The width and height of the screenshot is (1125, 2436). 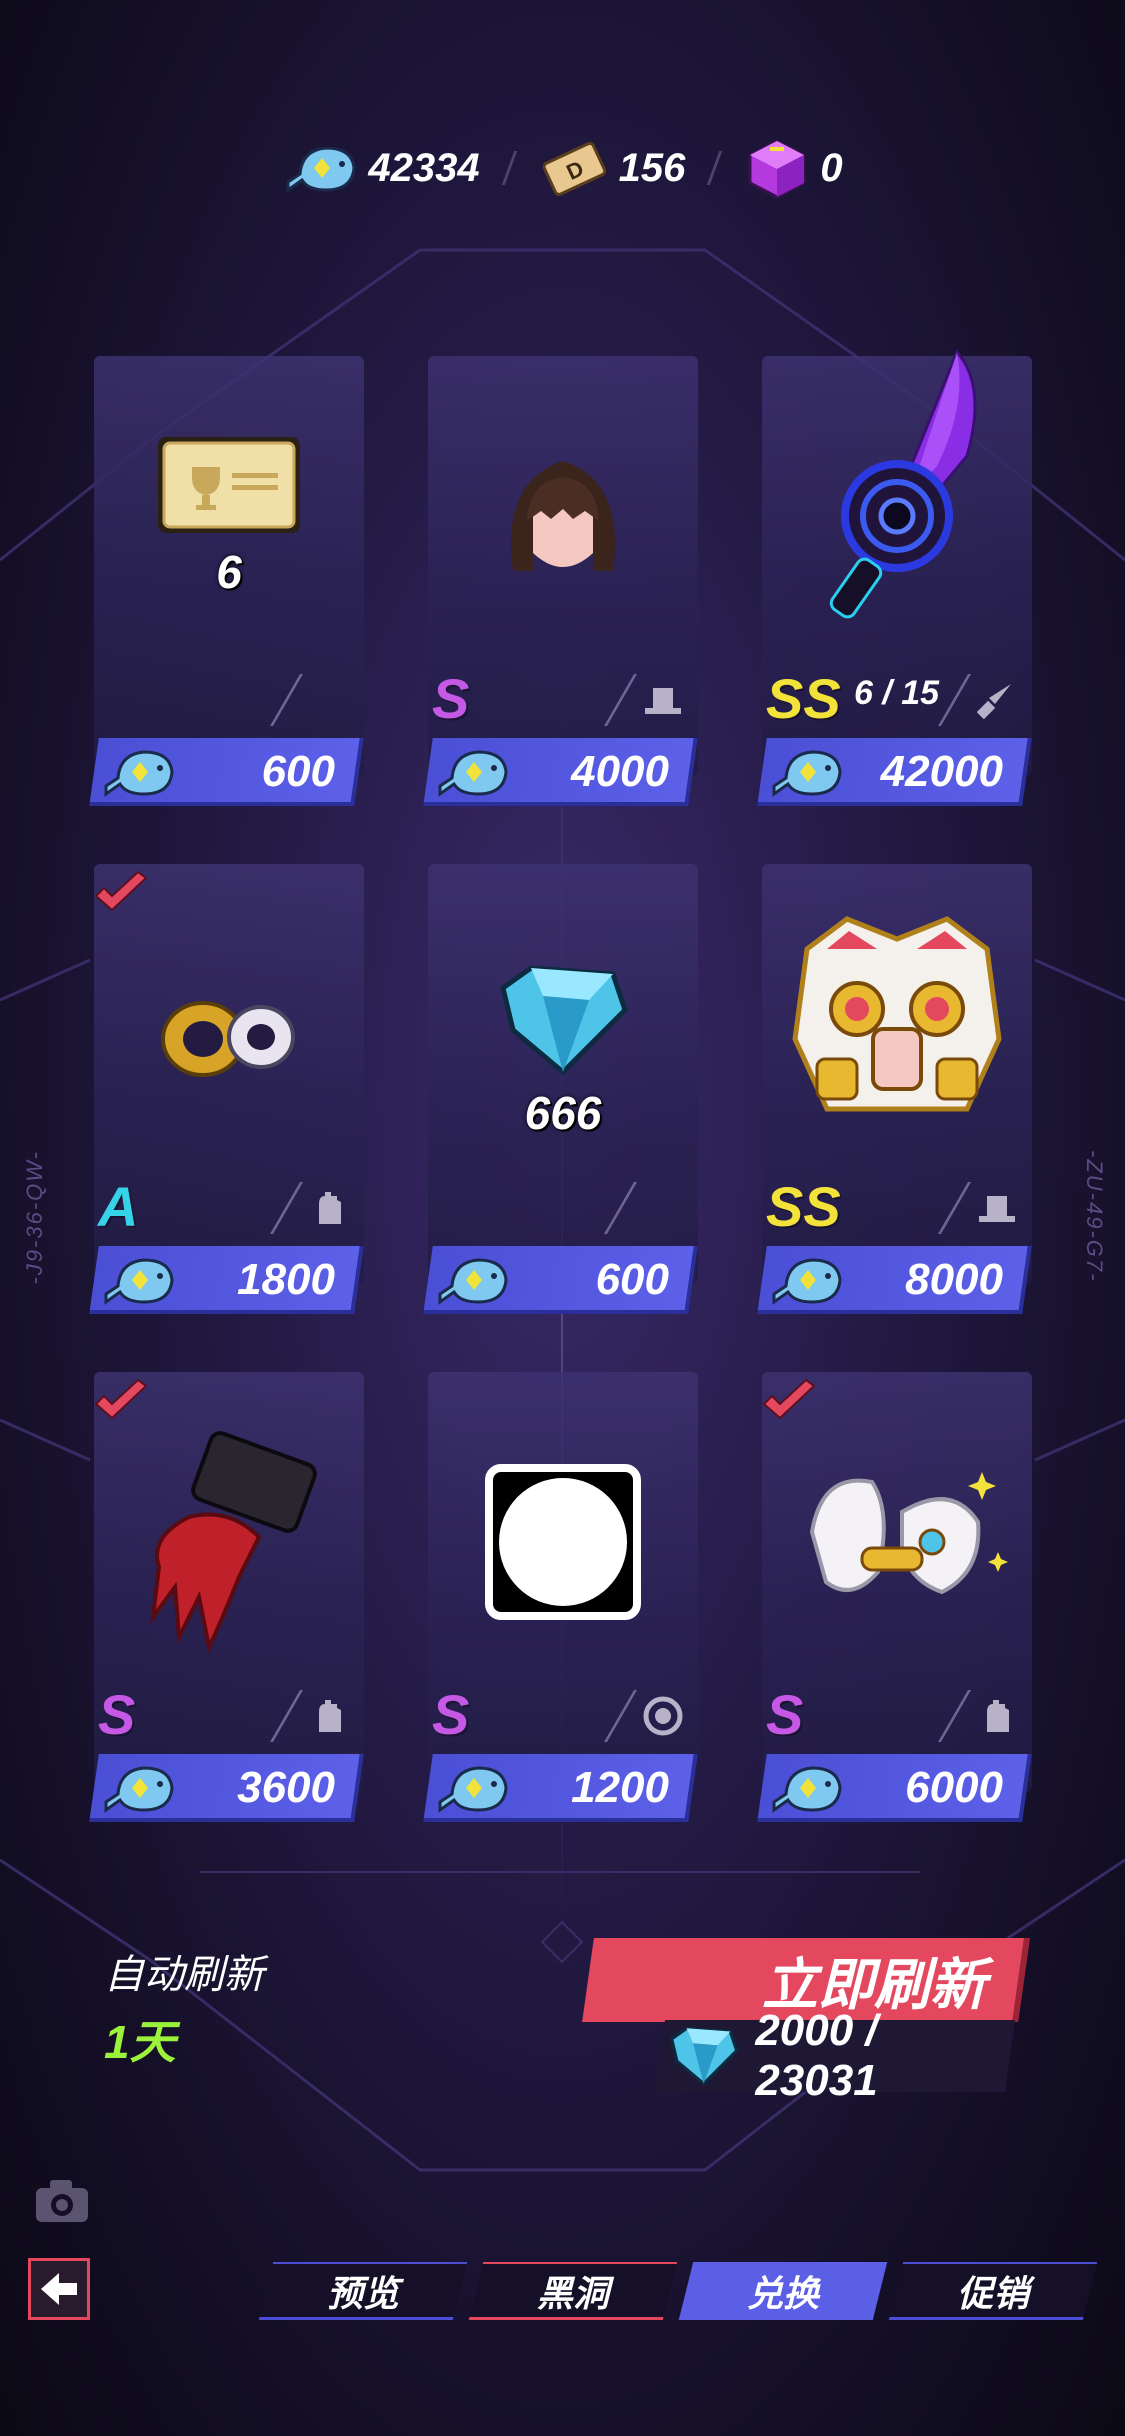 What do you see at coordinates (954, 1279) in the screenshot?
I see `price-value: 8000` at bounding box center [954, 1279].